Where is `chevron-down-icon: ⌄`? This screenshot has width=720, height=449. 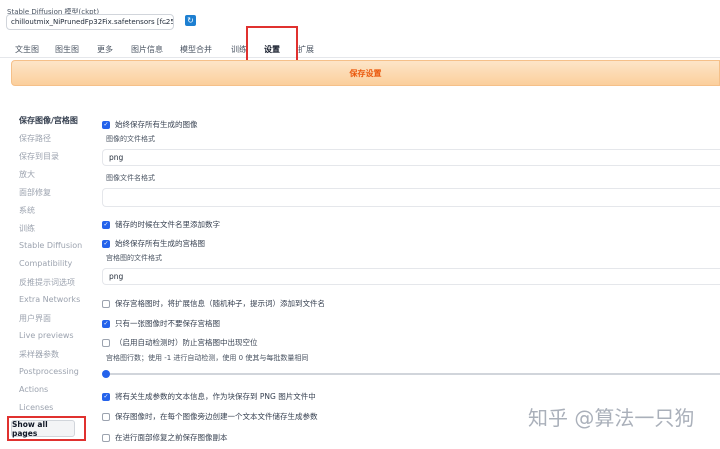 chevron-down-icon: ⌄ is located at coordinates (166, 22).